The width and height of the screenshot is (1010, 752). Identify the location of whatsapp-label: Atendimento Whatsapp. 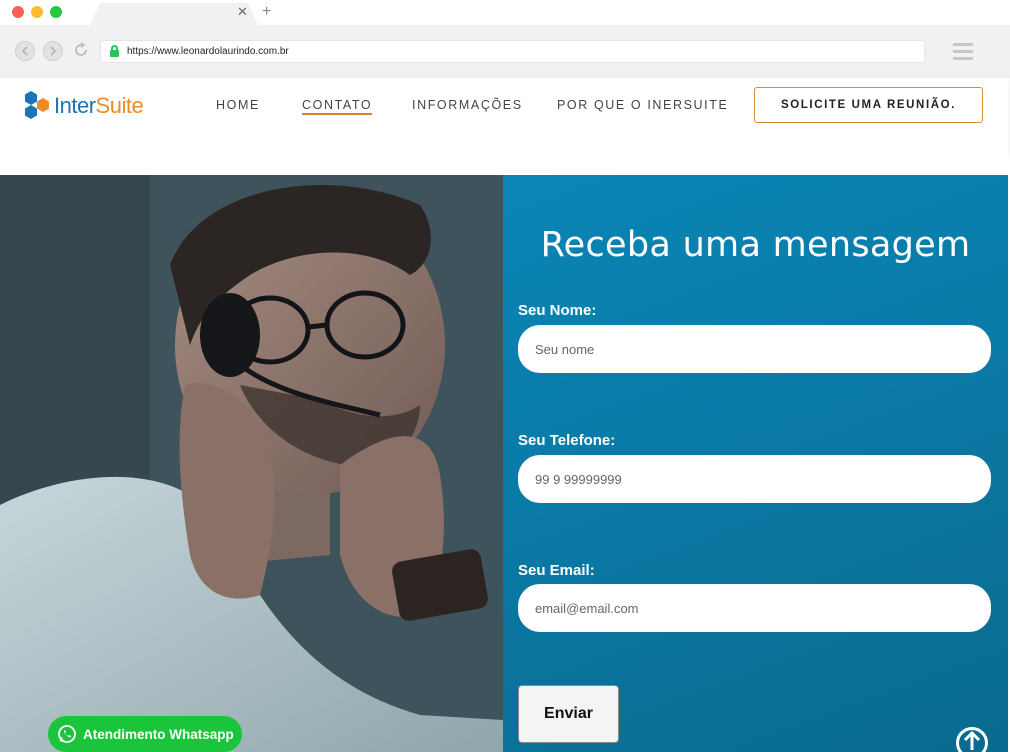
(158, 734).